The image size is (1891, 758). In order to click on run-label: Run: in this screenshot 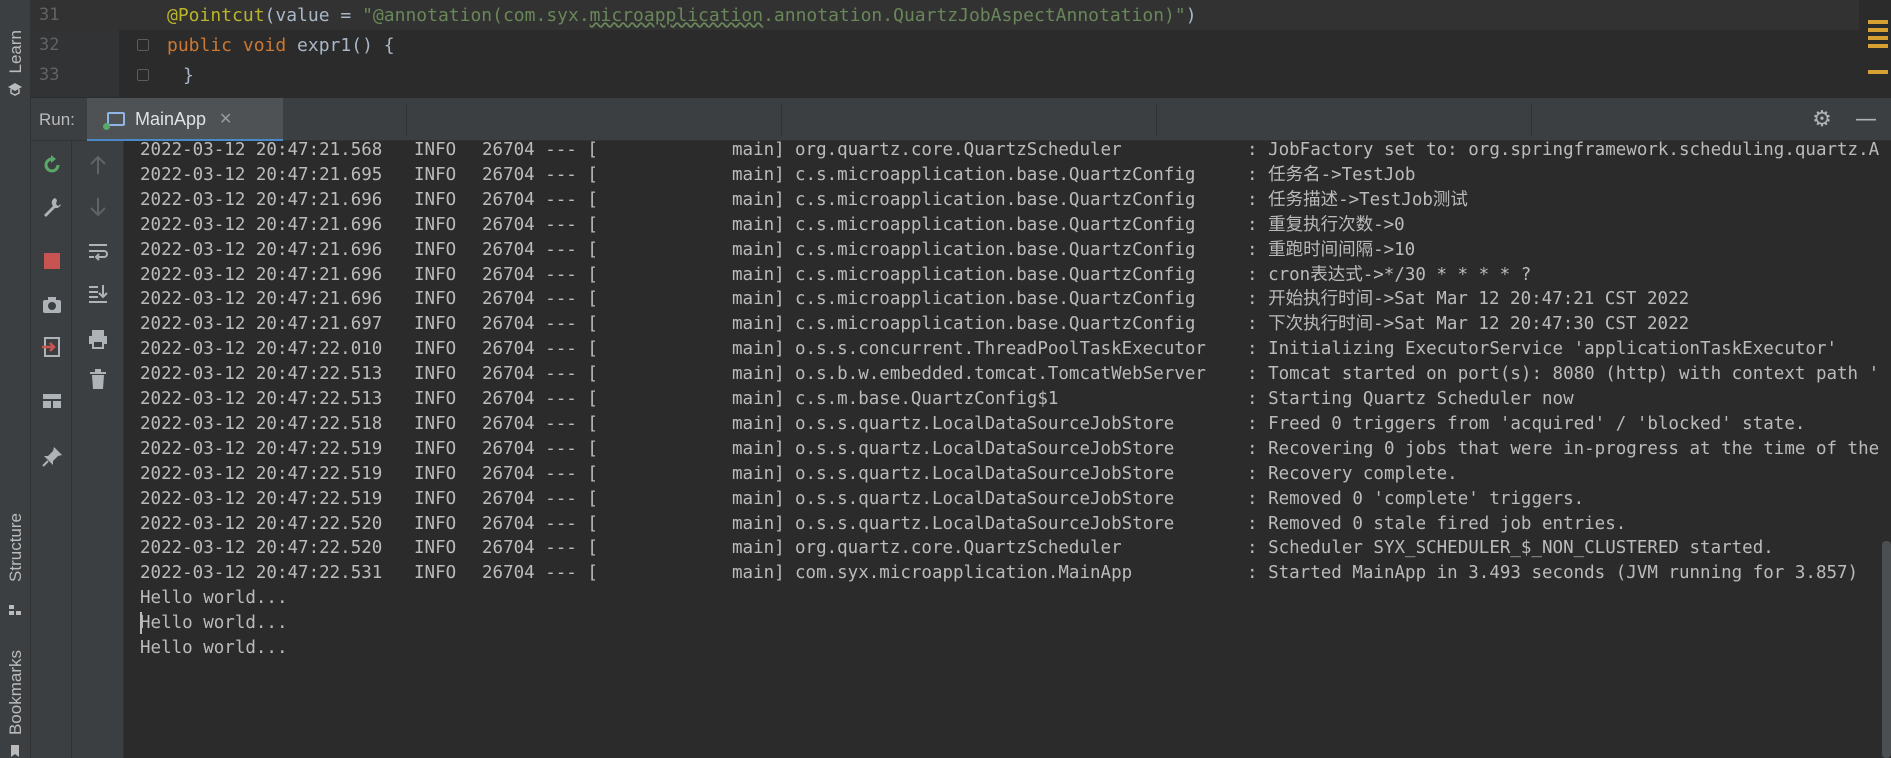, I will do `click(57, 119)`.